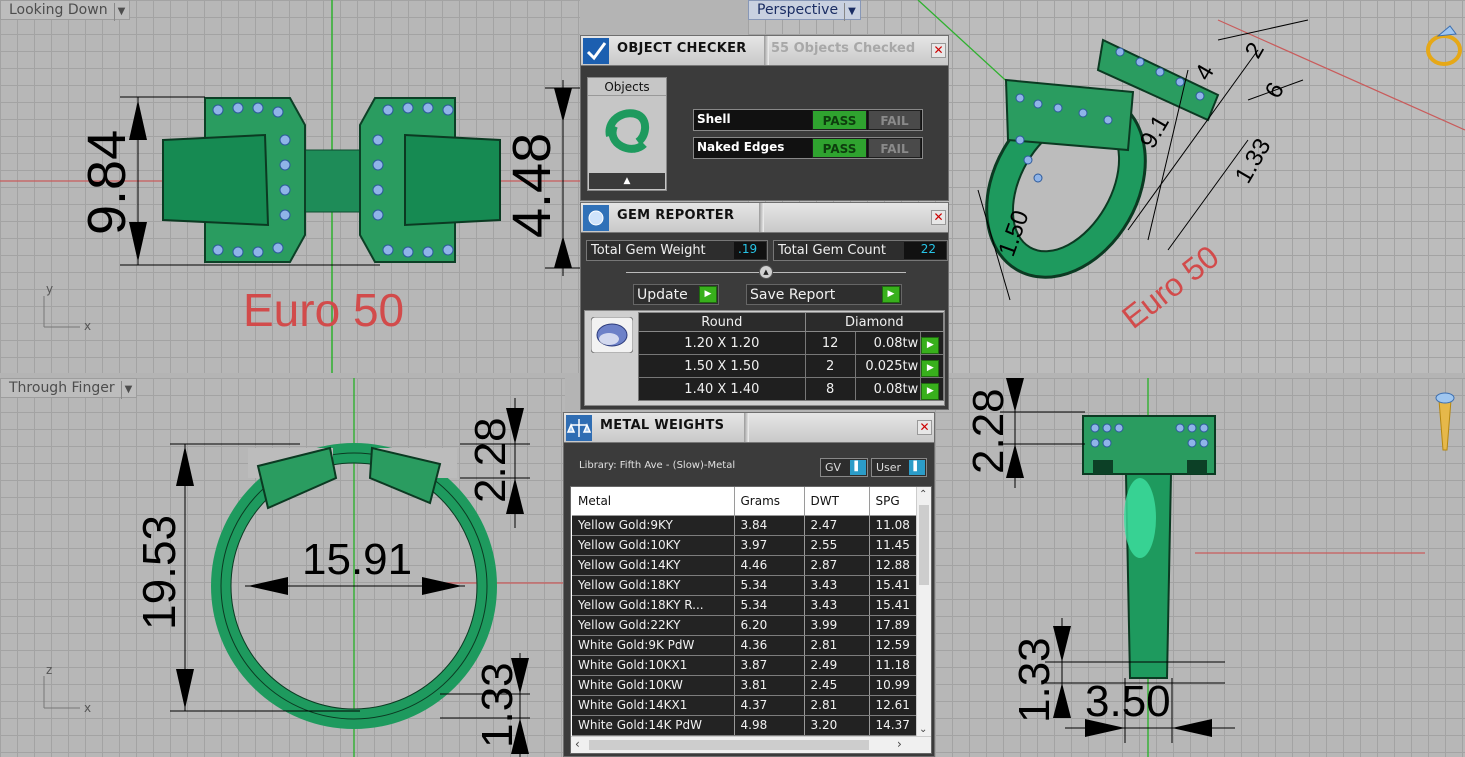 The width and height of the screenshot is (1465, 757). What do you see at coordinates (1253, 161) in the screenshot?
I see `persp-dim-5: 1.33` at bounding box center [1253, 161].